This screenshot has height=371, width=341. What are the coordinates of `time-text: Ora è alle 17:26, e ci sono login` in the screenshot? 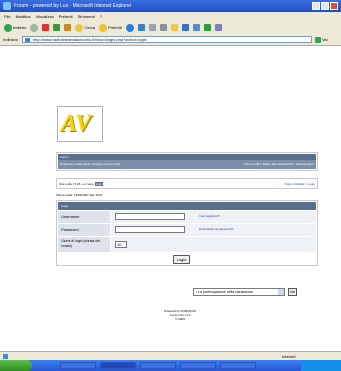 It's located at (81, 184).